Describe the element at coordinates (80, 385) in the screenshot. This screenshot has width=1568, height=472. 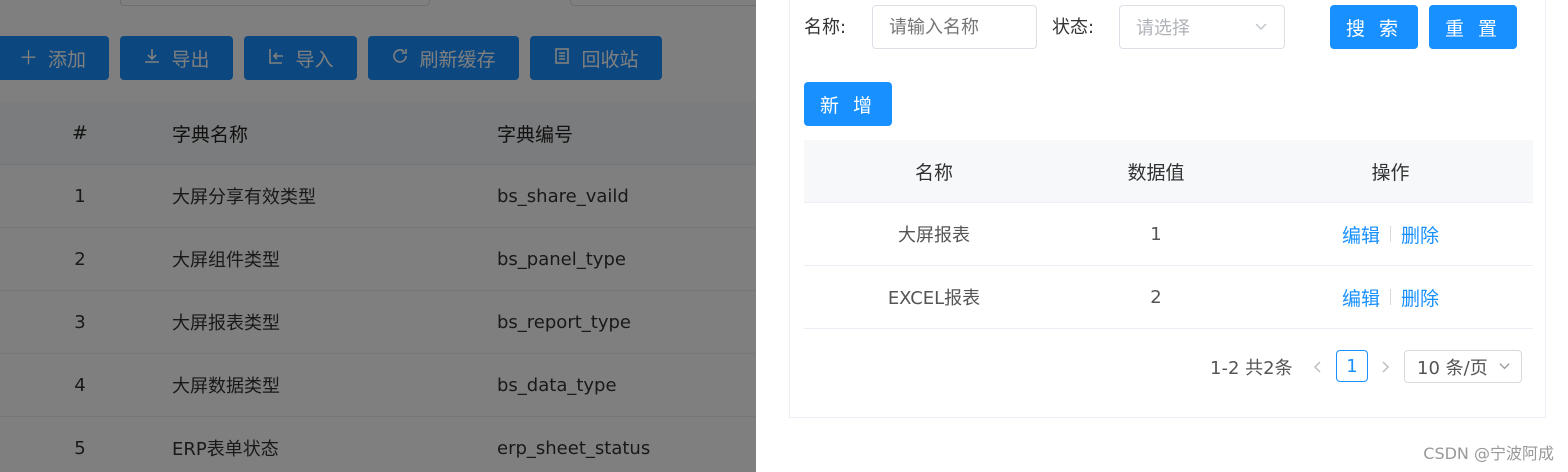
I see `row-index: 4` at that location.